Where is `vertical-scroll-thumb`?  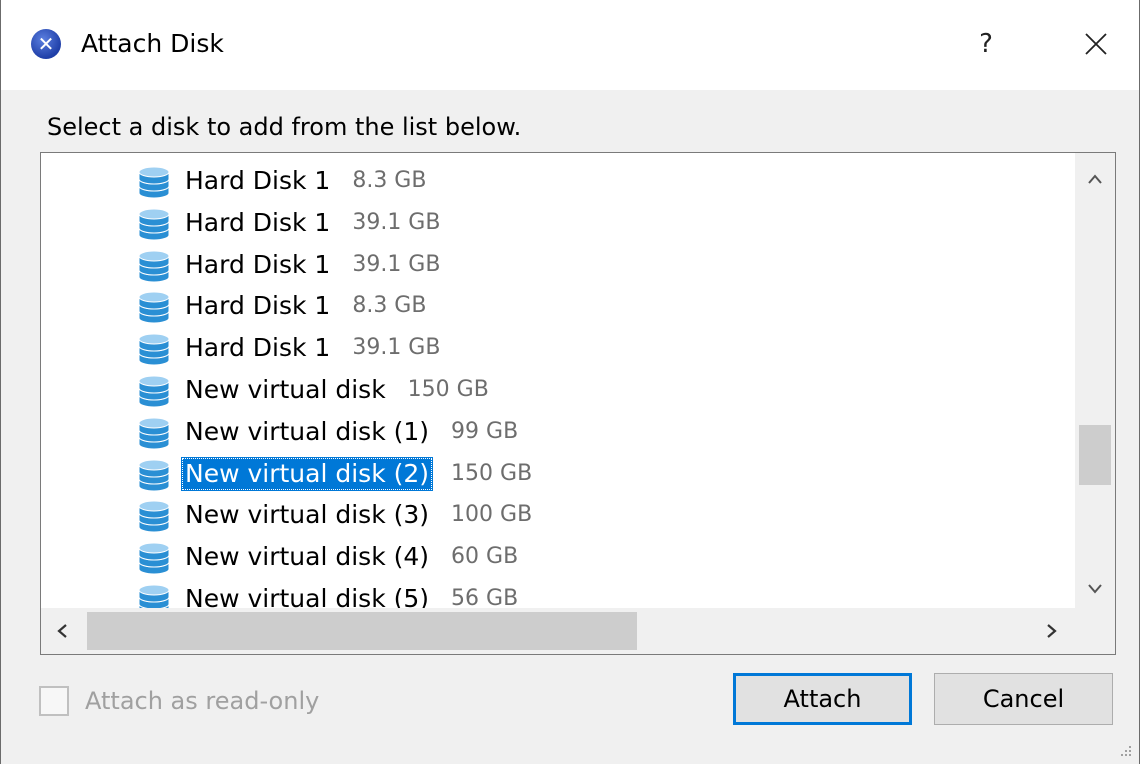 vertical-scroll-thumb is located at coordinates (1095, 455).